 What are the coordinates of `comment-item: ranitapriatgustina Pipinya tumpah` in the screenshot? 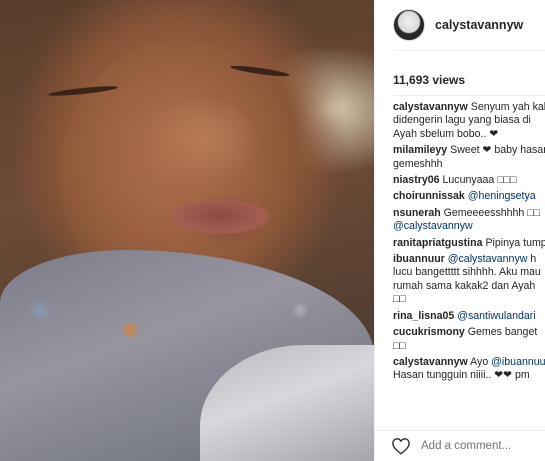 It's located at (469, 243).